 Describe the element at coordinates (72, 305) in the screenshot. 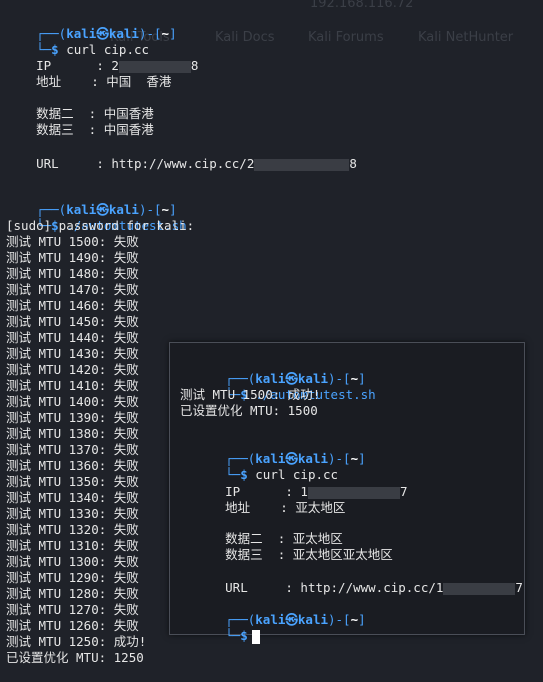

I see `mtu-test-line: 测试 MTU 1460: 失败` at that location.